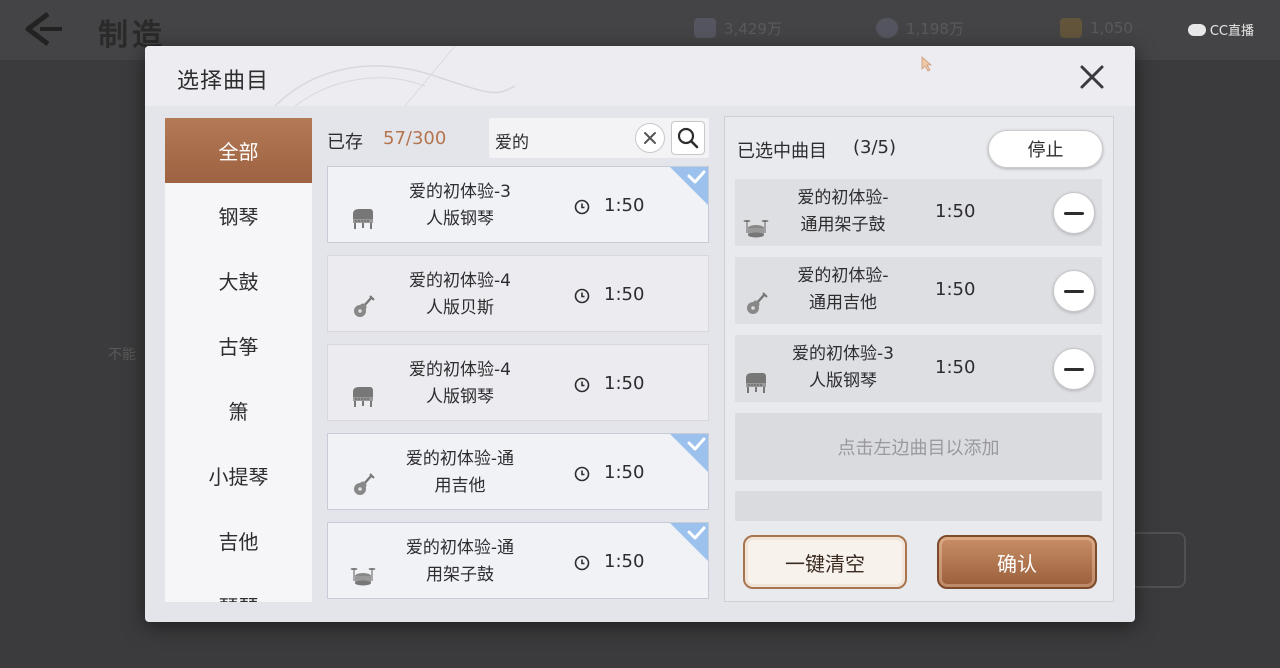 Image resolution: width=1280 pixels, height=668 pixels. Describe the element at coordinates (738, 28) in the screenshot. I see `resource-crystal: 3,429万` at that location.